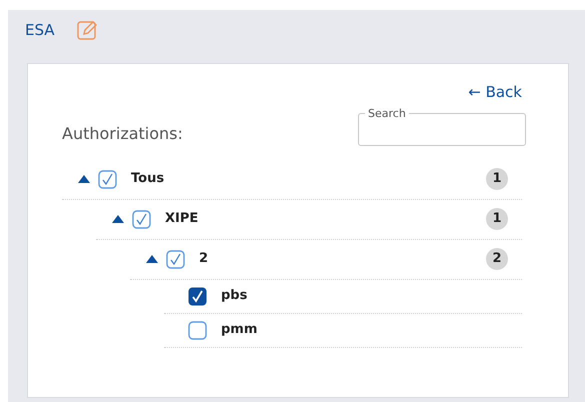  Describe the element at coordinates (197, 330) in the screenshot. I see `checkbox` at that location.